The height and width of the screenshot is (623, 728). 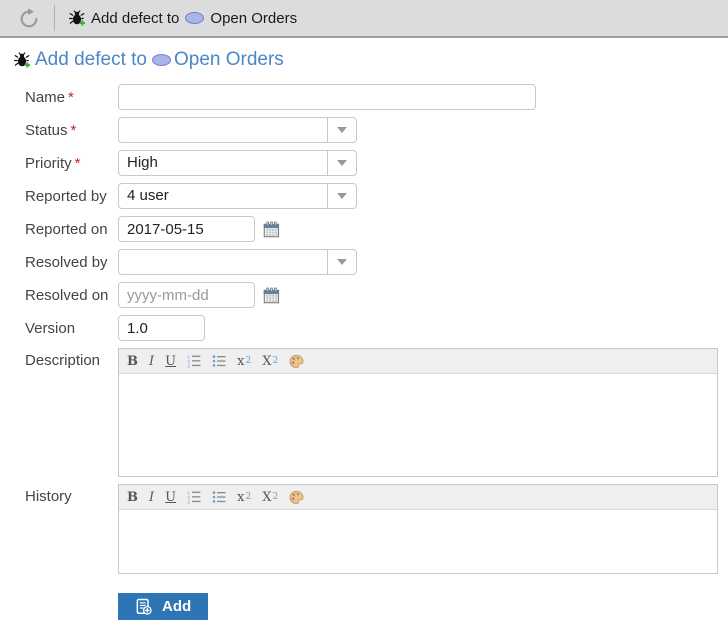 I want to click on reported-on-calendar-button, so click(x=271, y=229).